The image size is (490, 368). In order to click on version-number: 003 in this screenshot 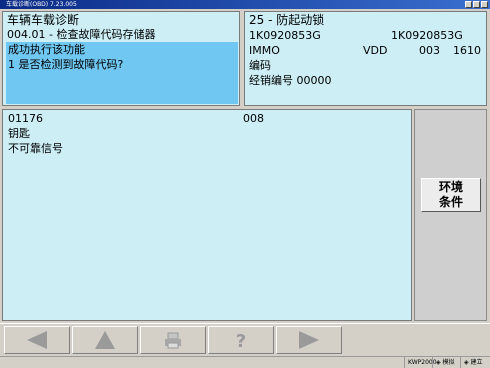, I will do `click(429, 50)`.